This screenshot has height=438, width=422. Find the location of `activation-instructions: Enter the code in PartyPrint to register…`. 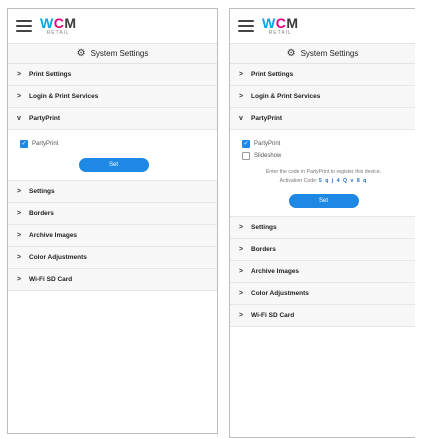

activation-instructions: Enter the code in PartyPrint to register… is located at coordinates (323, 172).